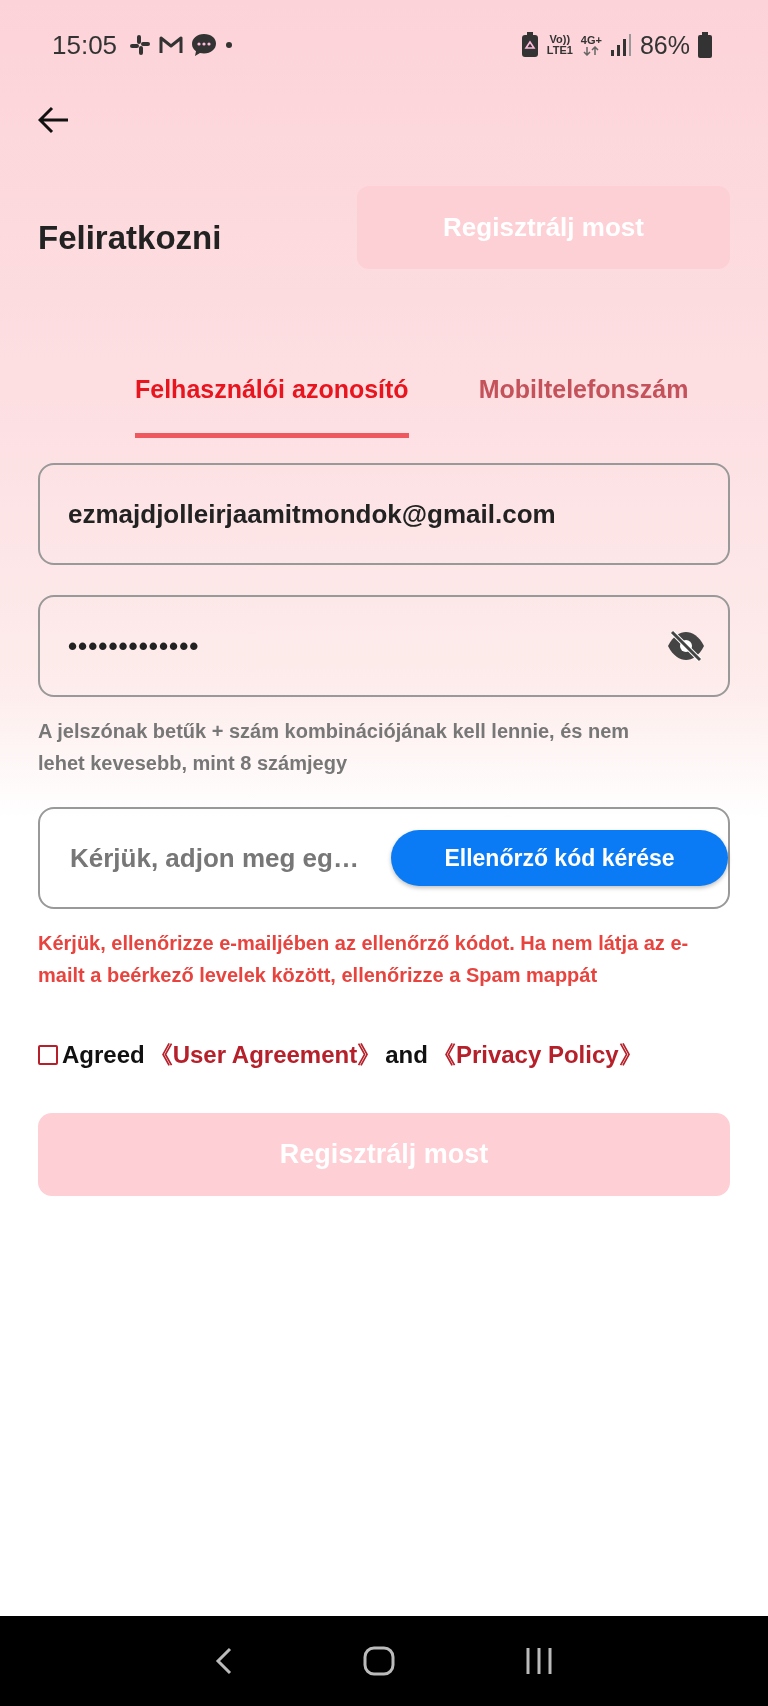  Describe the element at coordinates (265, 1055) in the screenshot. I see `agreement-link: 《User Agreement》` at that location.